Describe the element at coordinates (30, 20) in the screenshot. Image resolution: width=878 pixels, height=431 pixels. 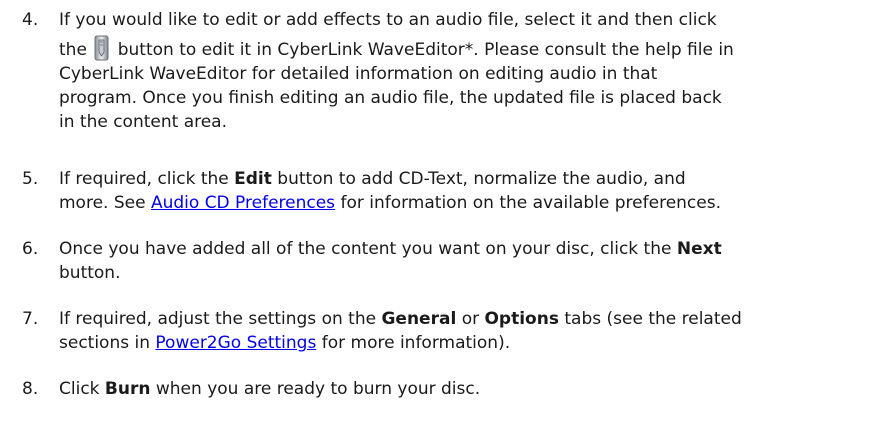
I see `step-number: 4.` at that location.